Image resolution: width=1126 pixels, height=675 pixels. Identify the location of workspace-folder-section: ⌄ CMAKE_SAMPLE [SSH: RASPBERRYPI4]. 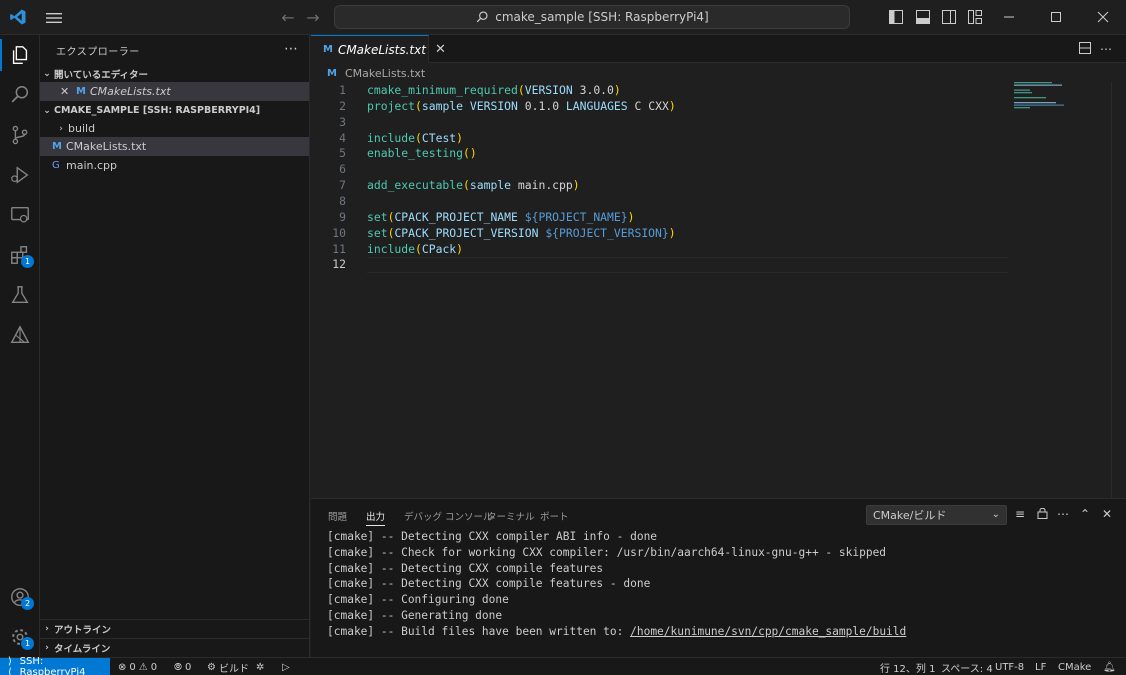
(174, 110).